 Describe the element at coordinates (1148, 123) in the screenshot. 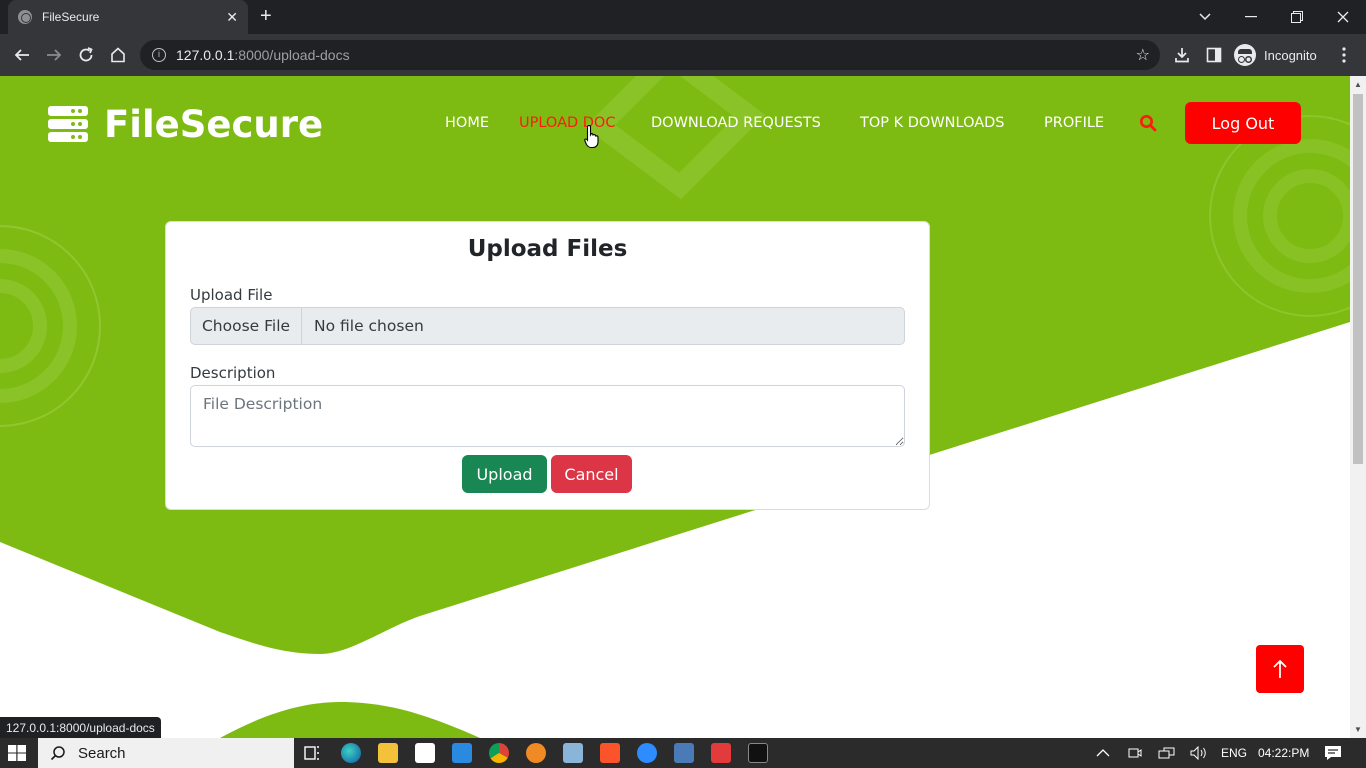

I see `search-icon` at that location.